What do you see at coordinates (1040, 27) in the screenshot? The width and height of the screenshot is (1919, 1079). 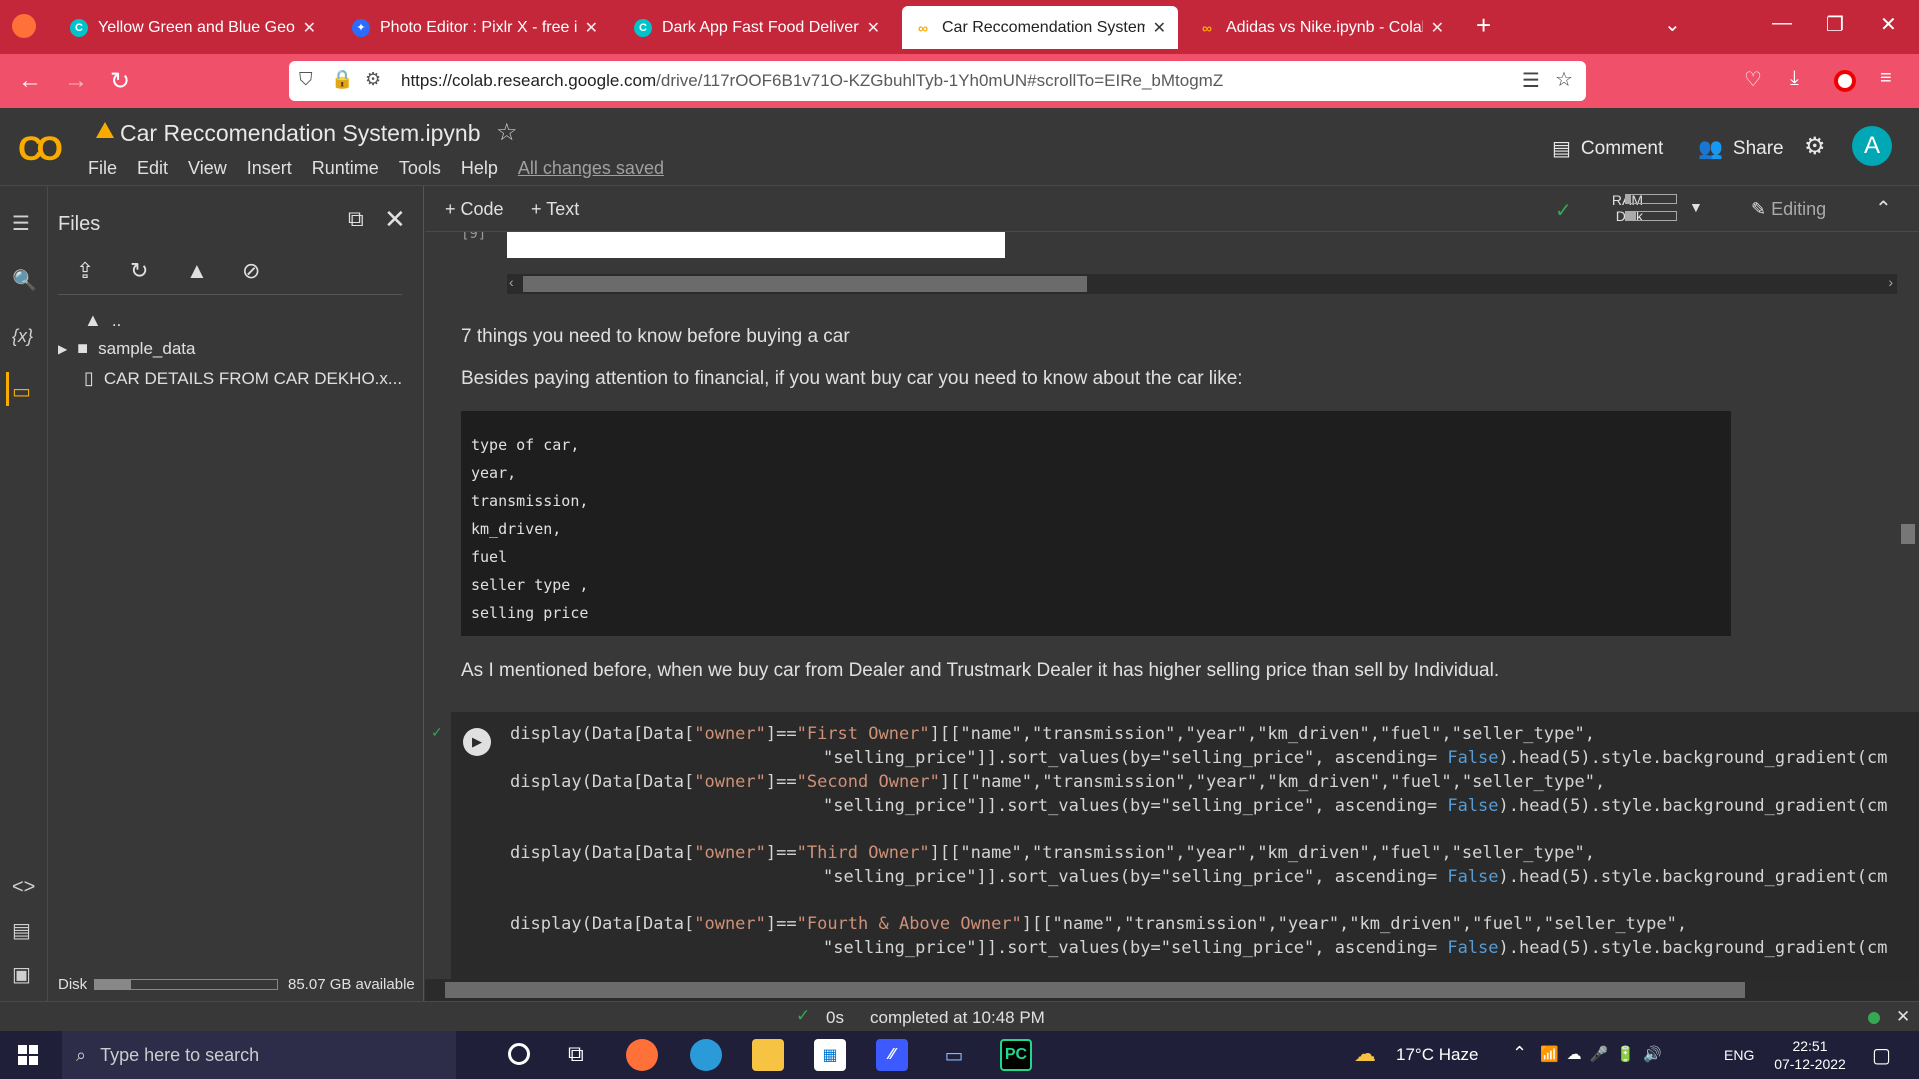 I see `browser-tab-active: ∞ Car Reccomendation System.ipy ✕` at bounding box center [1040, 27].